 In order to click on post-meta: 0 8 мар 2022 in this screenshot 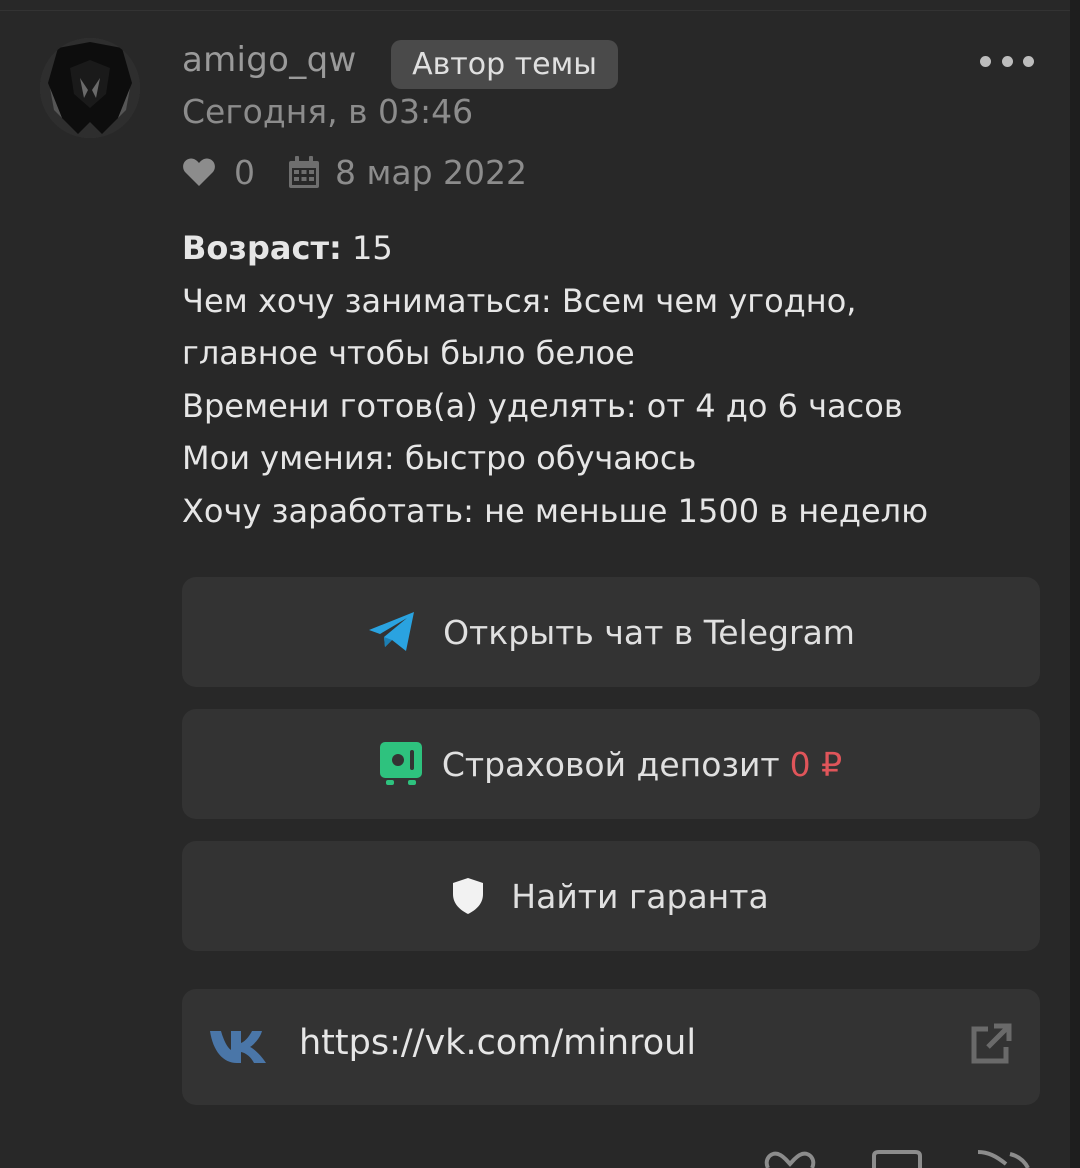, I will do `click(354, 172)`.